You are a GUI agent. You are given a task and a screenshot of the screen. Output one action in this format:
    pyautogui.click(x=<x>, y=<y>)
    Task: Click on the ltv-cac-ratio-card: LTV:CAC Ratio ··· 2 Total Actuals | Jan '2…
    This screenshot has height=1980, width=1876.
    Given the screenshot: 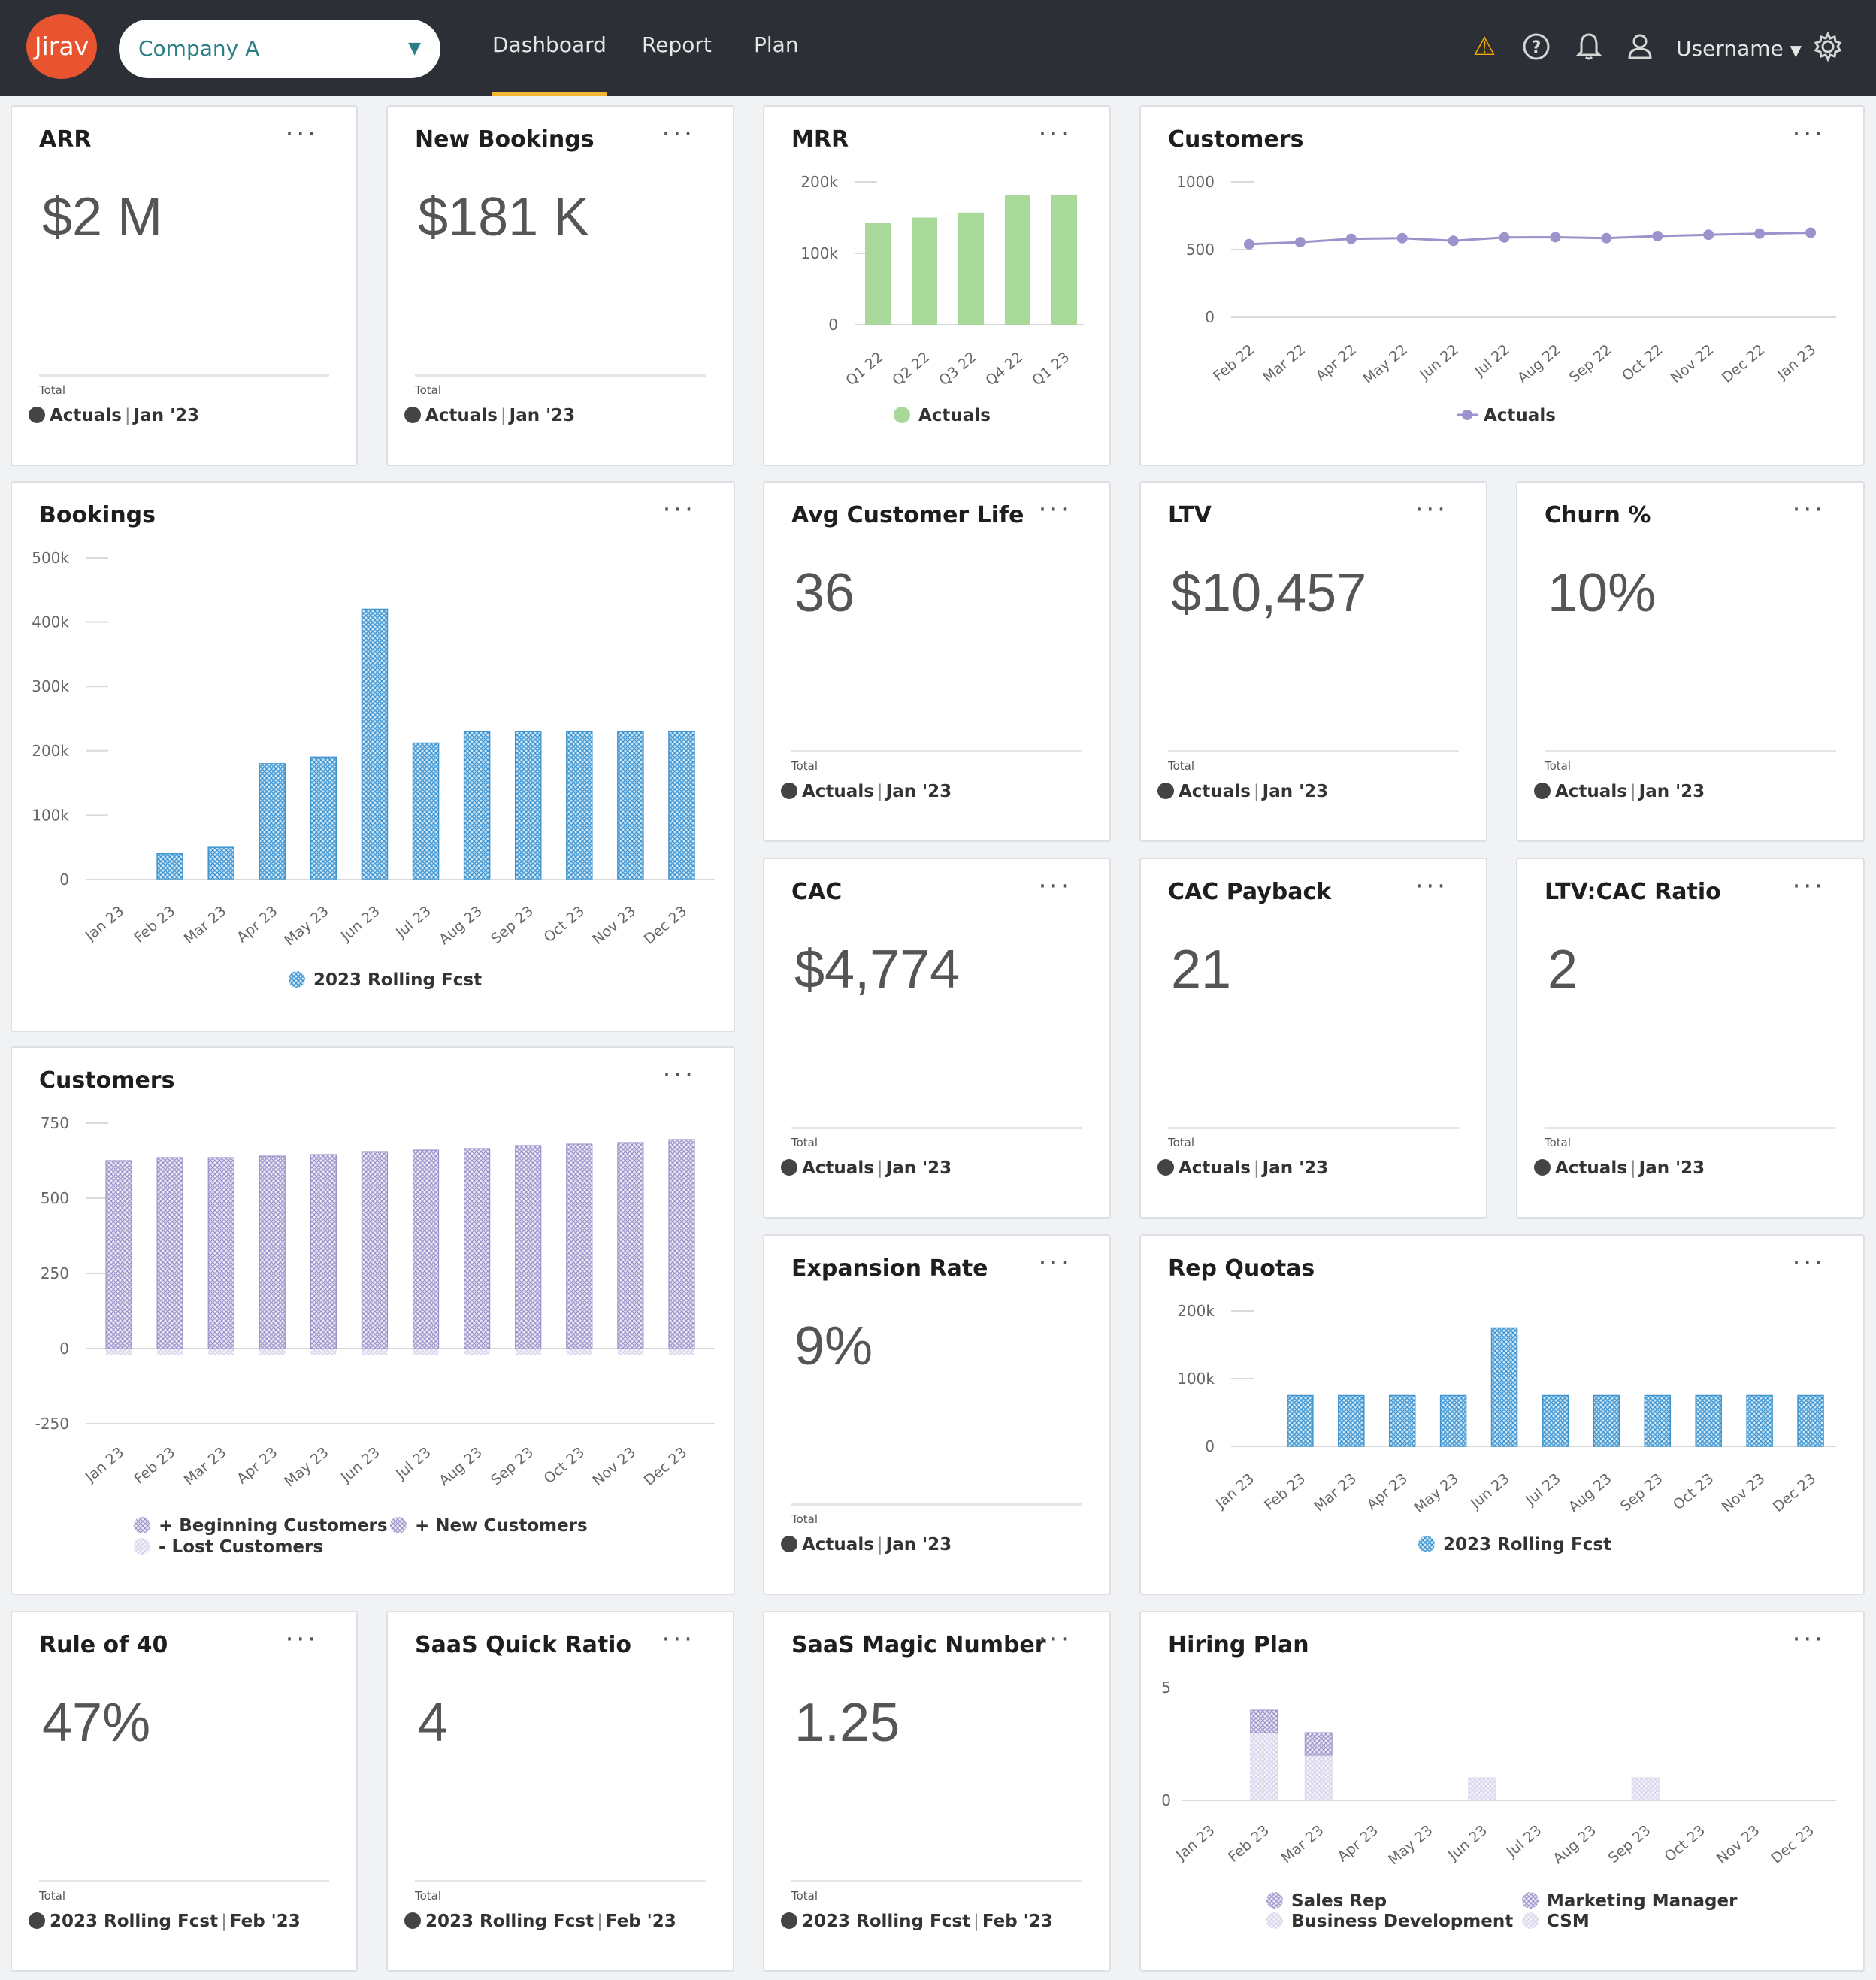 What is the action you would take?
    pyautogui.click(x=1690, y=1038)
    